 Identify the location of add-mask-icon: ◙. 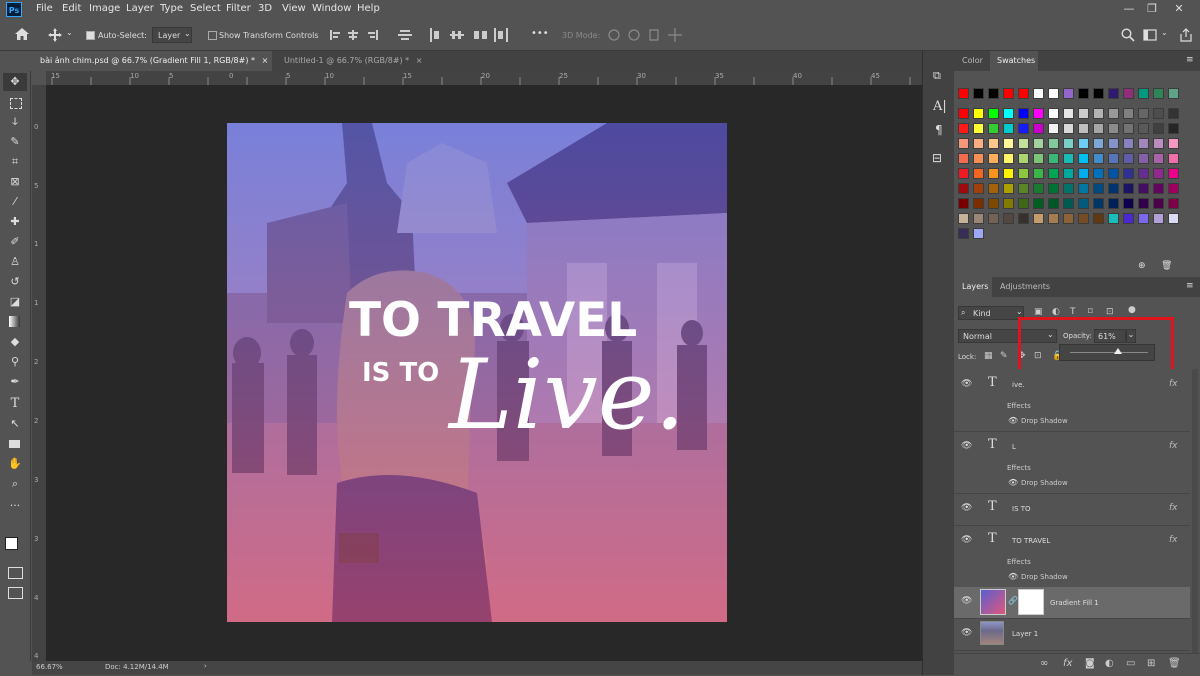
(1090, 663).